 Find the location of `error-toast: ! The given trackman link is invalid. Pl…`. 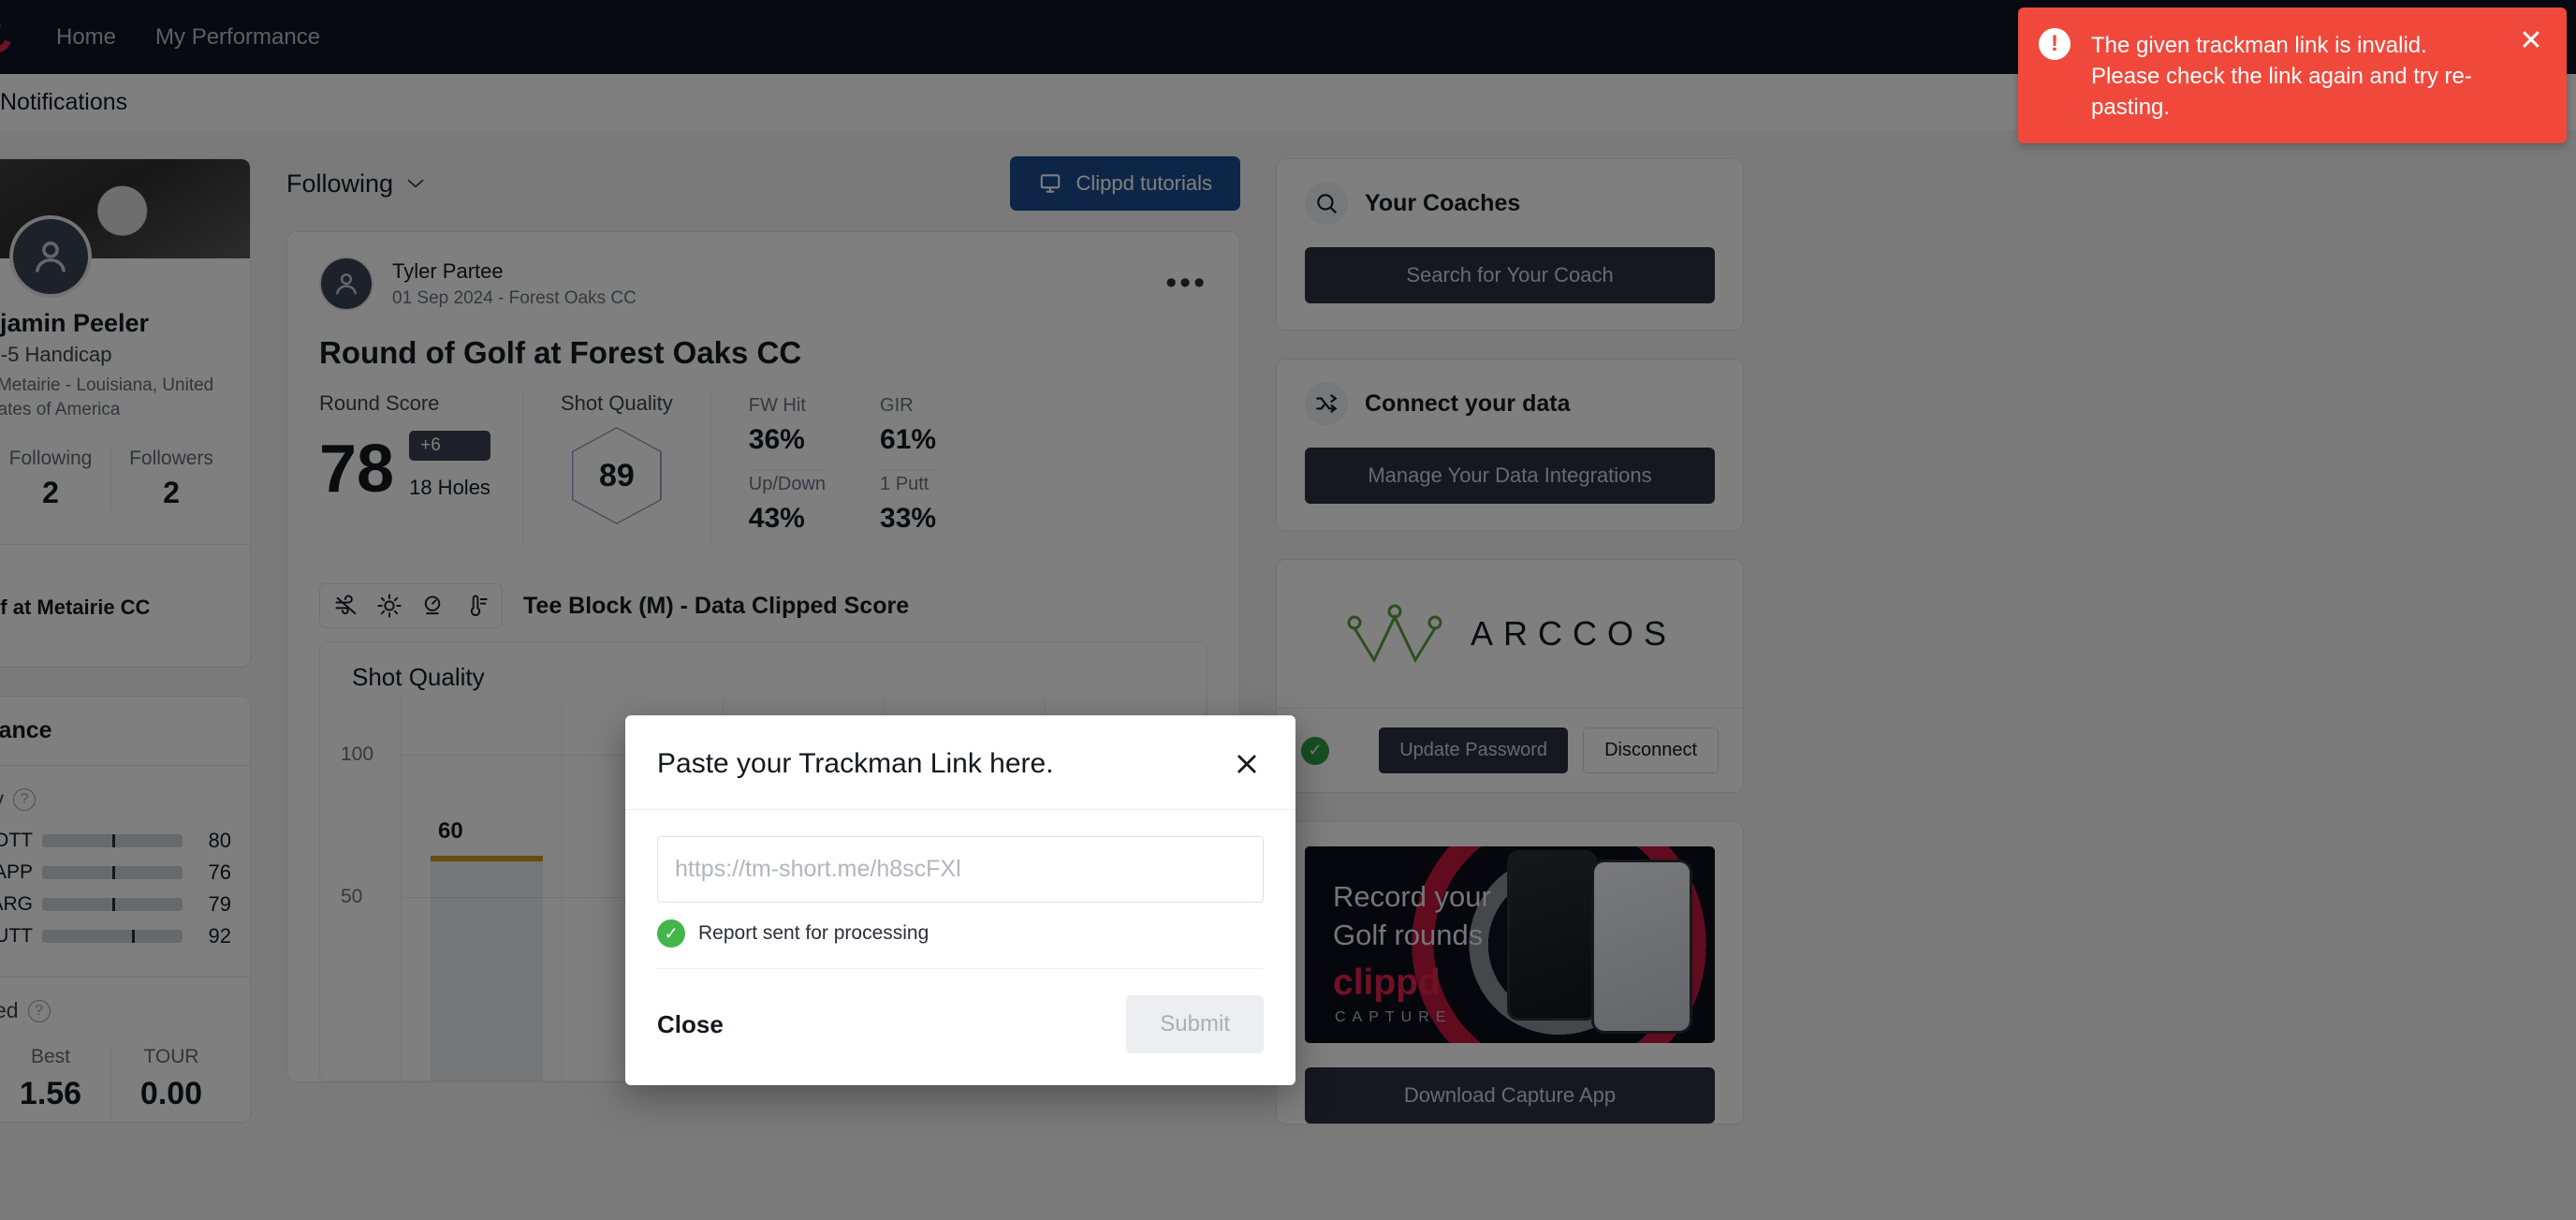

error-toast: ! The given trackman link is invalid. Pl… is located at coordinates (2292, 75).